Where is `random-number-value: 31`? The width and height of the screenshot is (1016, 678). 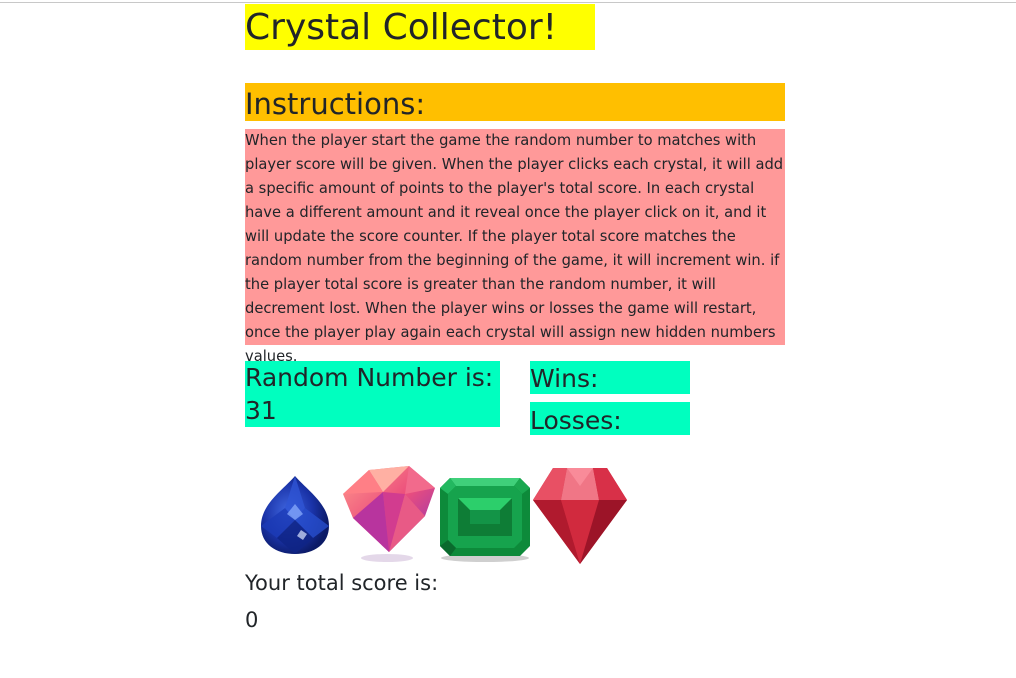
random-number-value: 31 is located at coordinates (261, 410).